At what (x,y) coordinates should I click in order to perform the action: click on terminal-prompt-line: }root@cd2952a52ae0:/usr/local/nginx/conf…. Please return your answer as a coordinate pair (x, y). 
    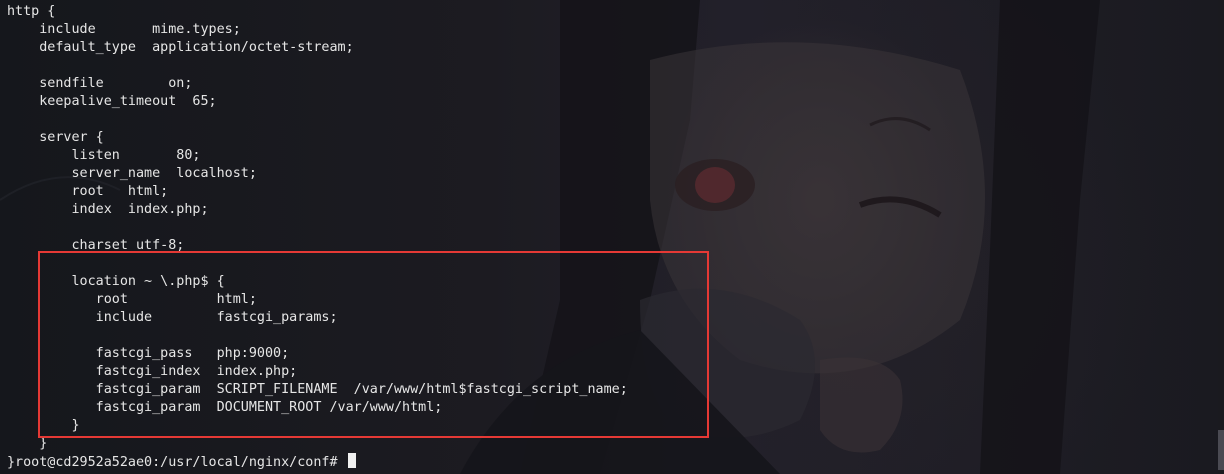
    Looking at the image, I should click on (181, 462).